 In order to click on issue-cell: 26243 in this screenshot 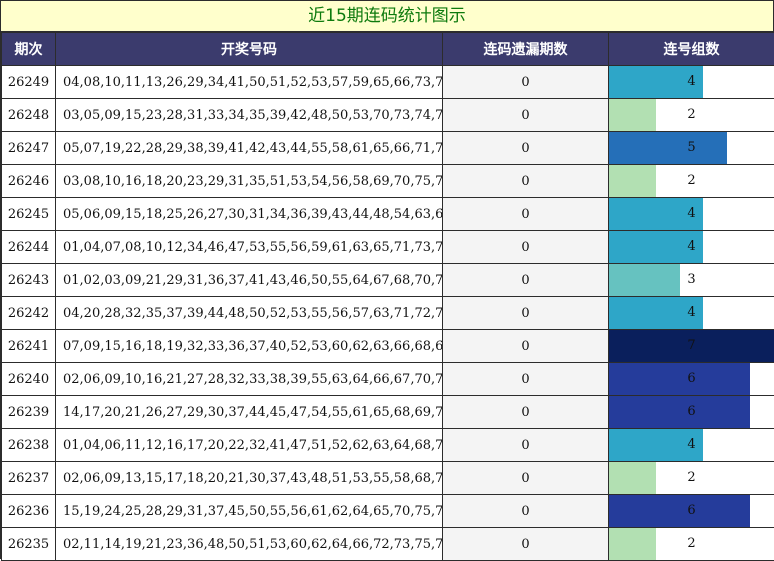, I will do `click(29, 280)`.